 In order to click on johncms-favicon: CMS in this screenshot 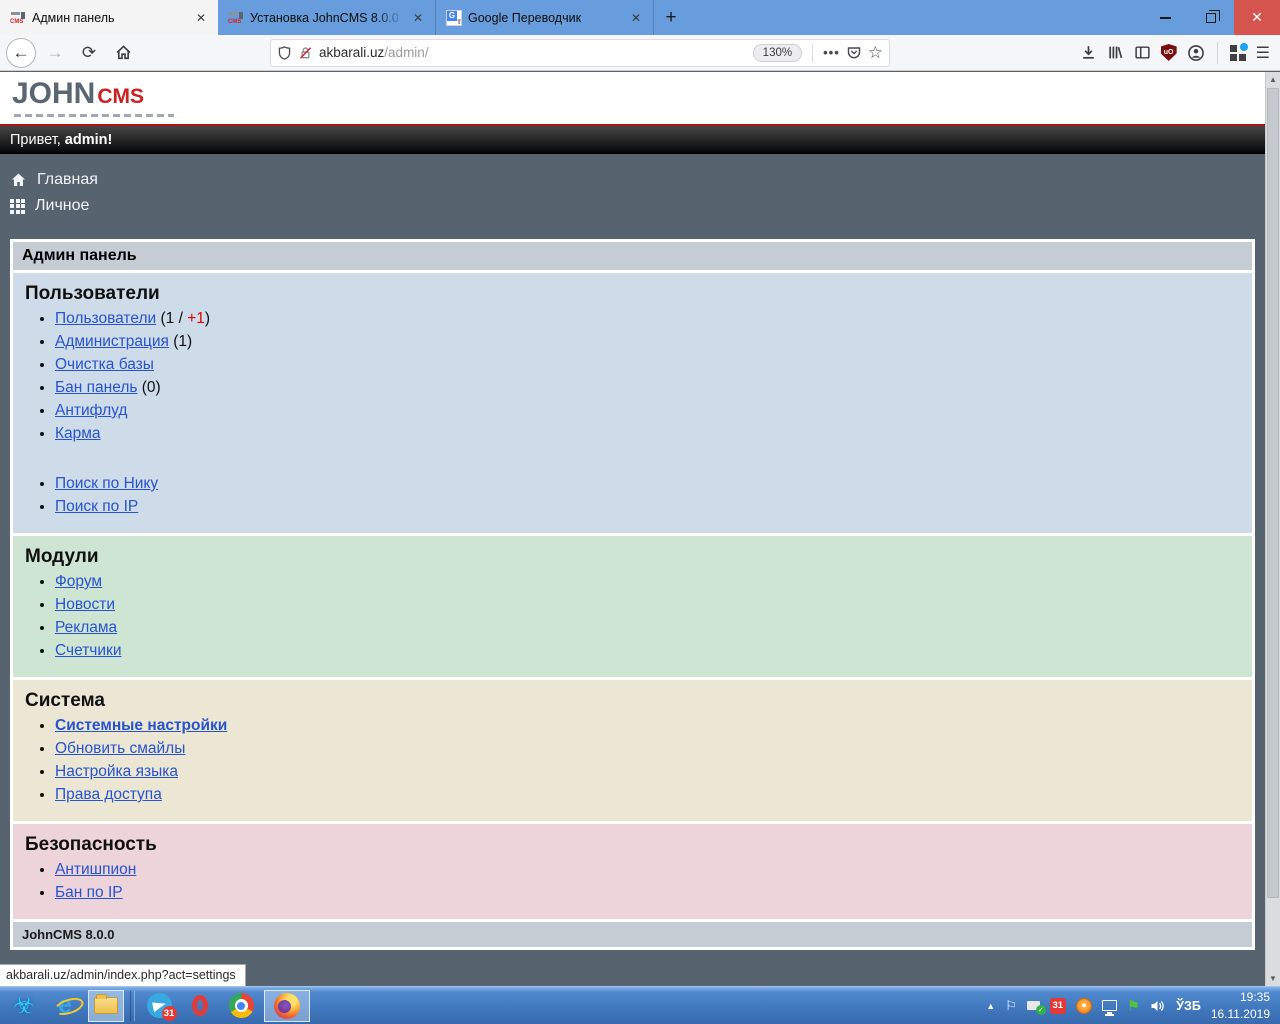, I will do `click(18, 18)`.